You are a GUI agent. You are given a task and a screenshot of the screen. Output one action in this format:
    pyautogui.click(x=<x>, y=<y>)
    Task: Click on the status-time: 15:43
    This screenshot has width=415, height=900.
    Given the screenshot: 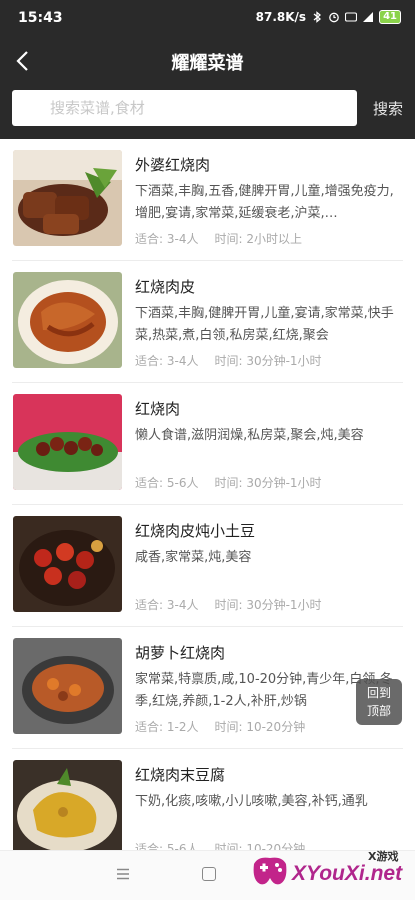 What is the action you would take?
    pyautogui.click(x=40, y=18)
    